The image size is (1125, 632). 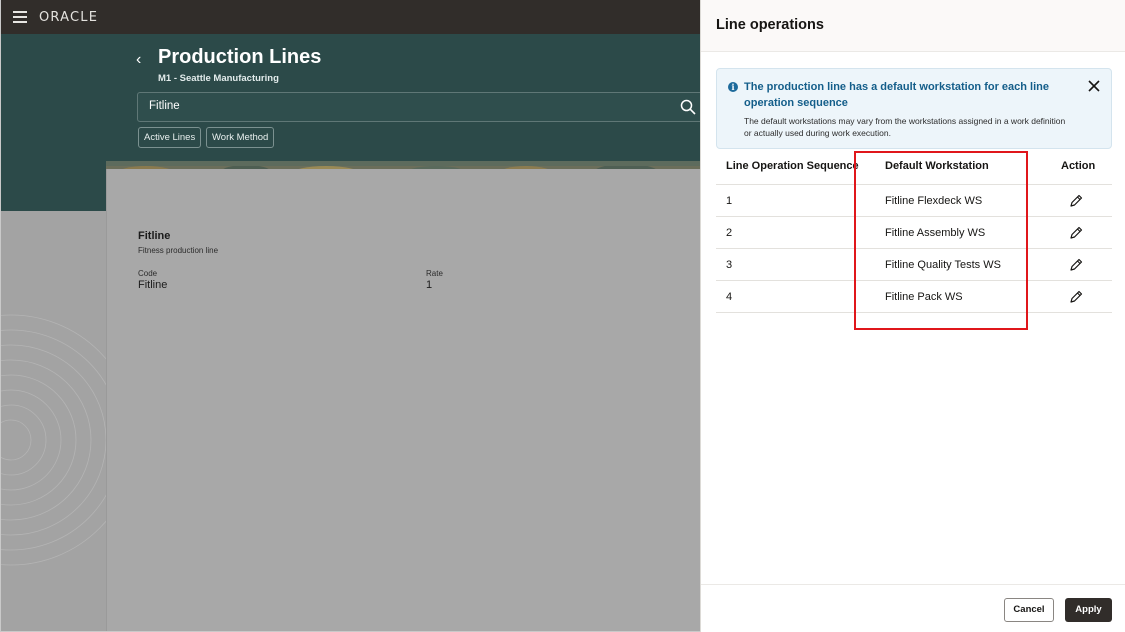 What do you see at coordinates (418, 107) in the screenshot?
I see `search-input: Fitline` at bounding box center [418, 107].